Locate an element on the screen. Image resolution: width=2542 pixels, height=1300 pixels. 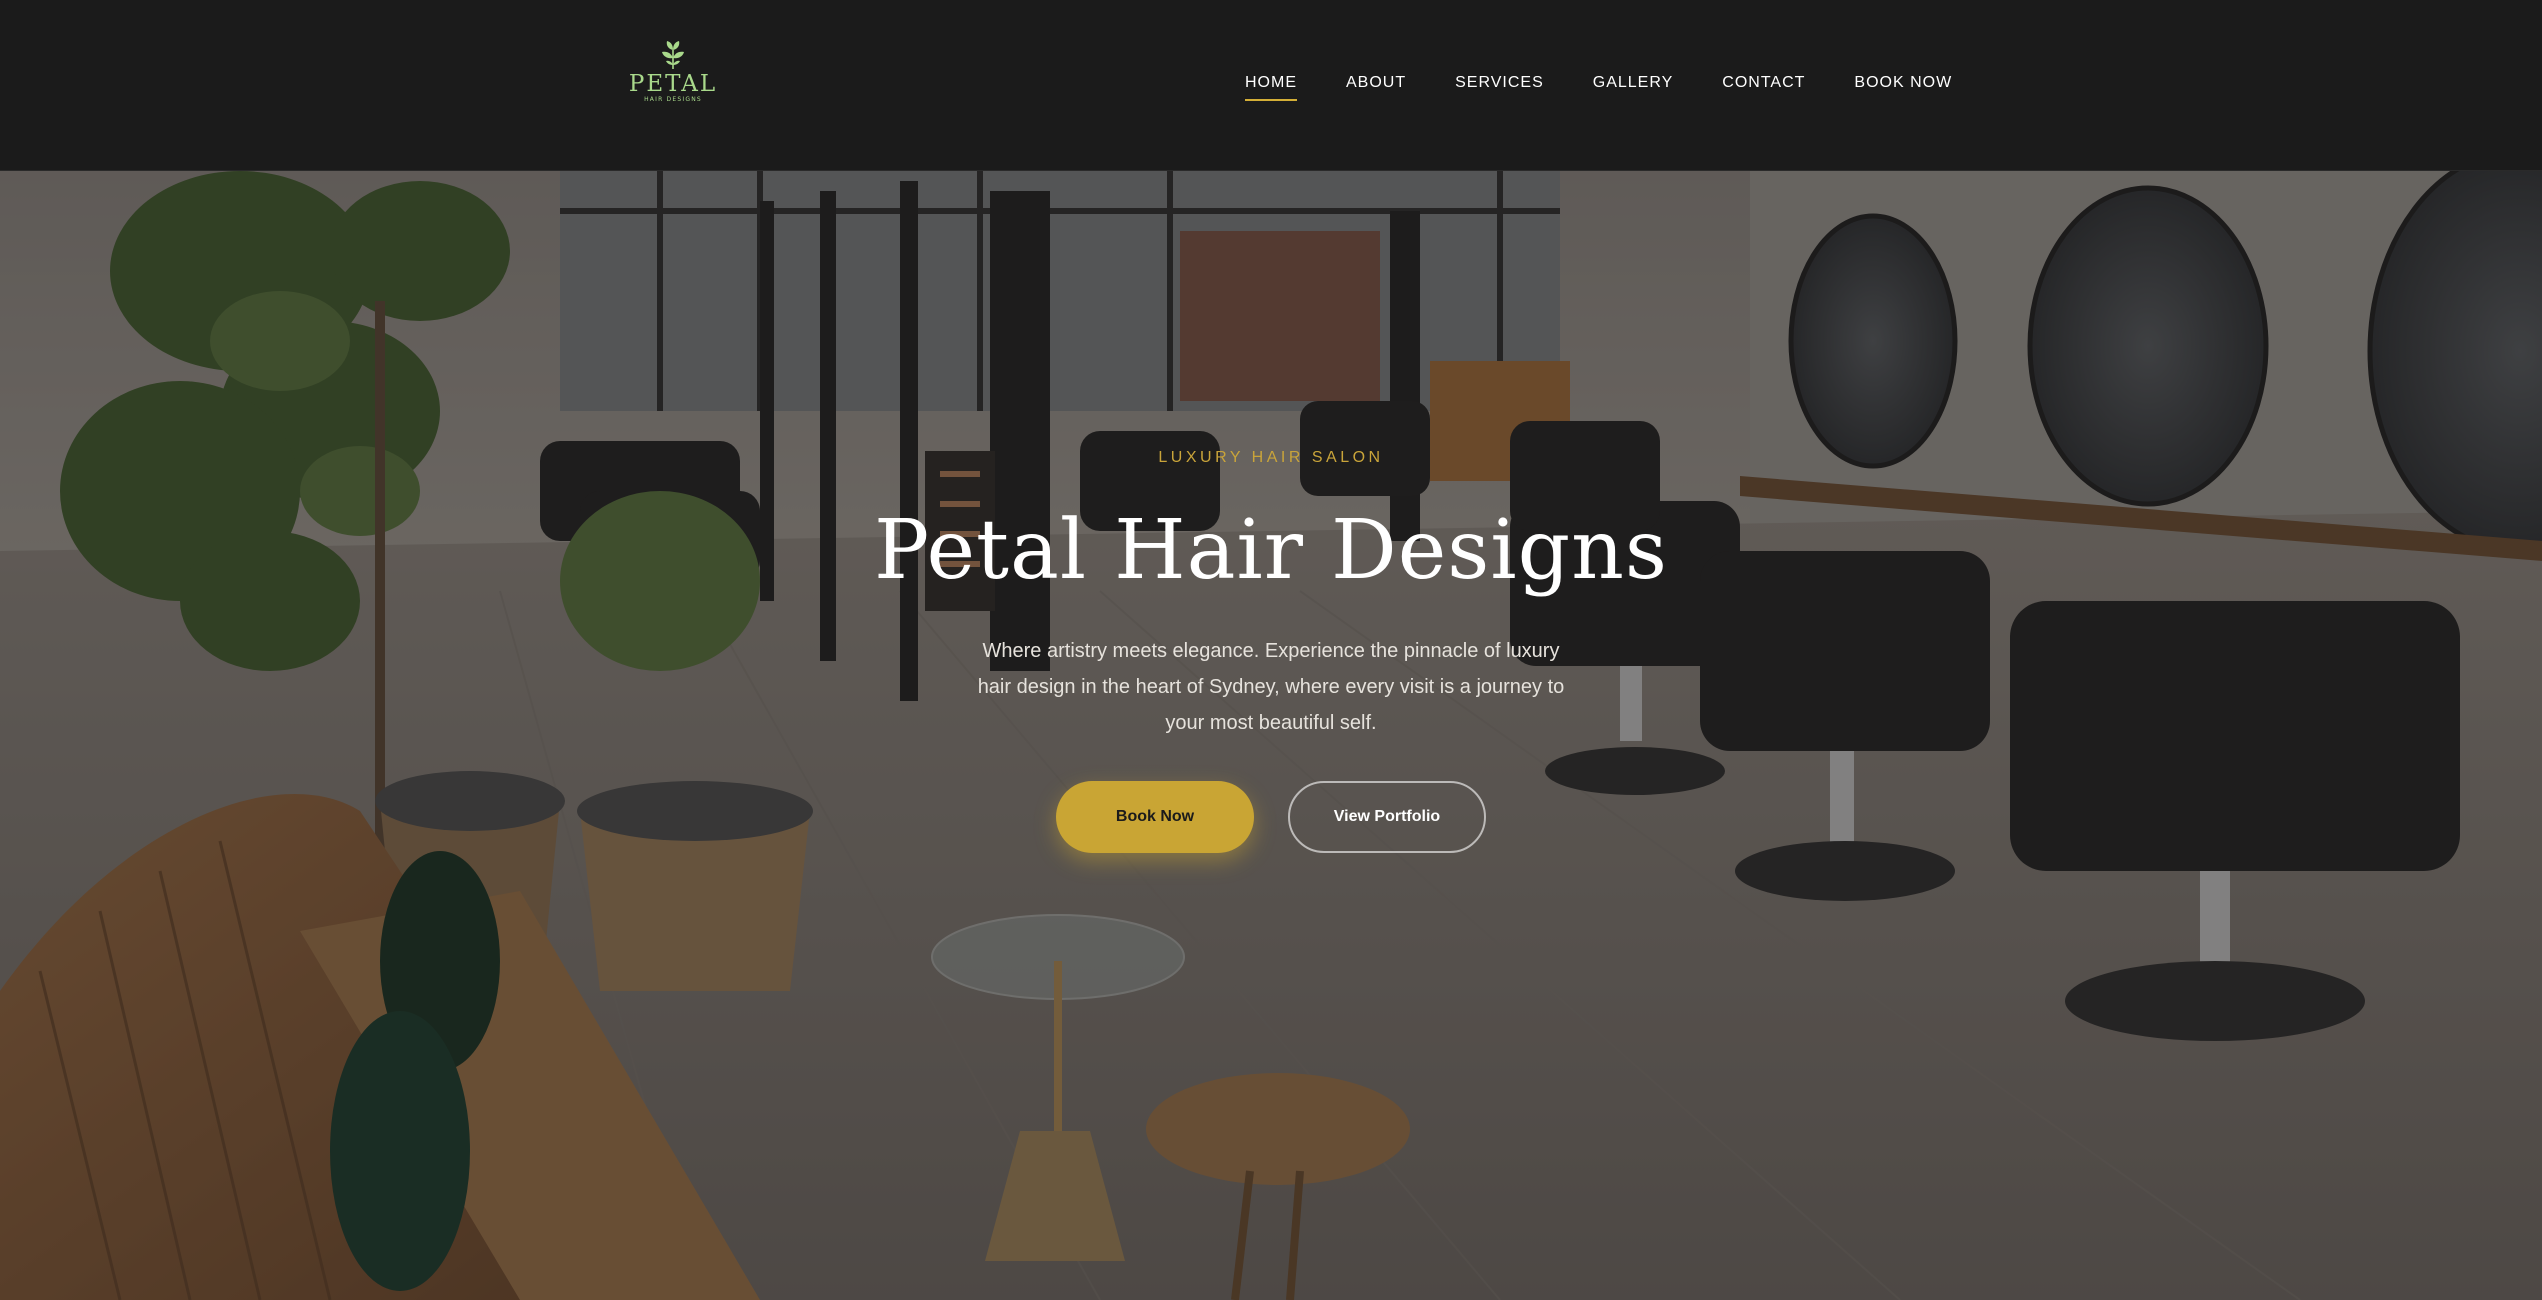
brand-logo: PETAL HAIR DESIGNS is located at coordinates (673, 74).